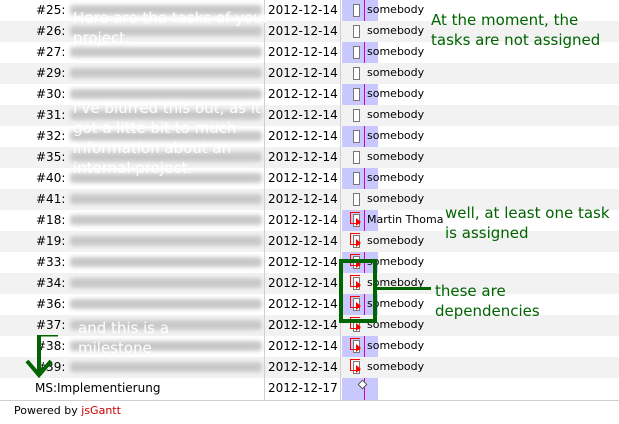 Image resolution: width=619 pixels, height=424 pixels. Describe the element at coordinates (487, 301) in the screenshot. I see `annotation-dependencies: these are dependencies` at that location.